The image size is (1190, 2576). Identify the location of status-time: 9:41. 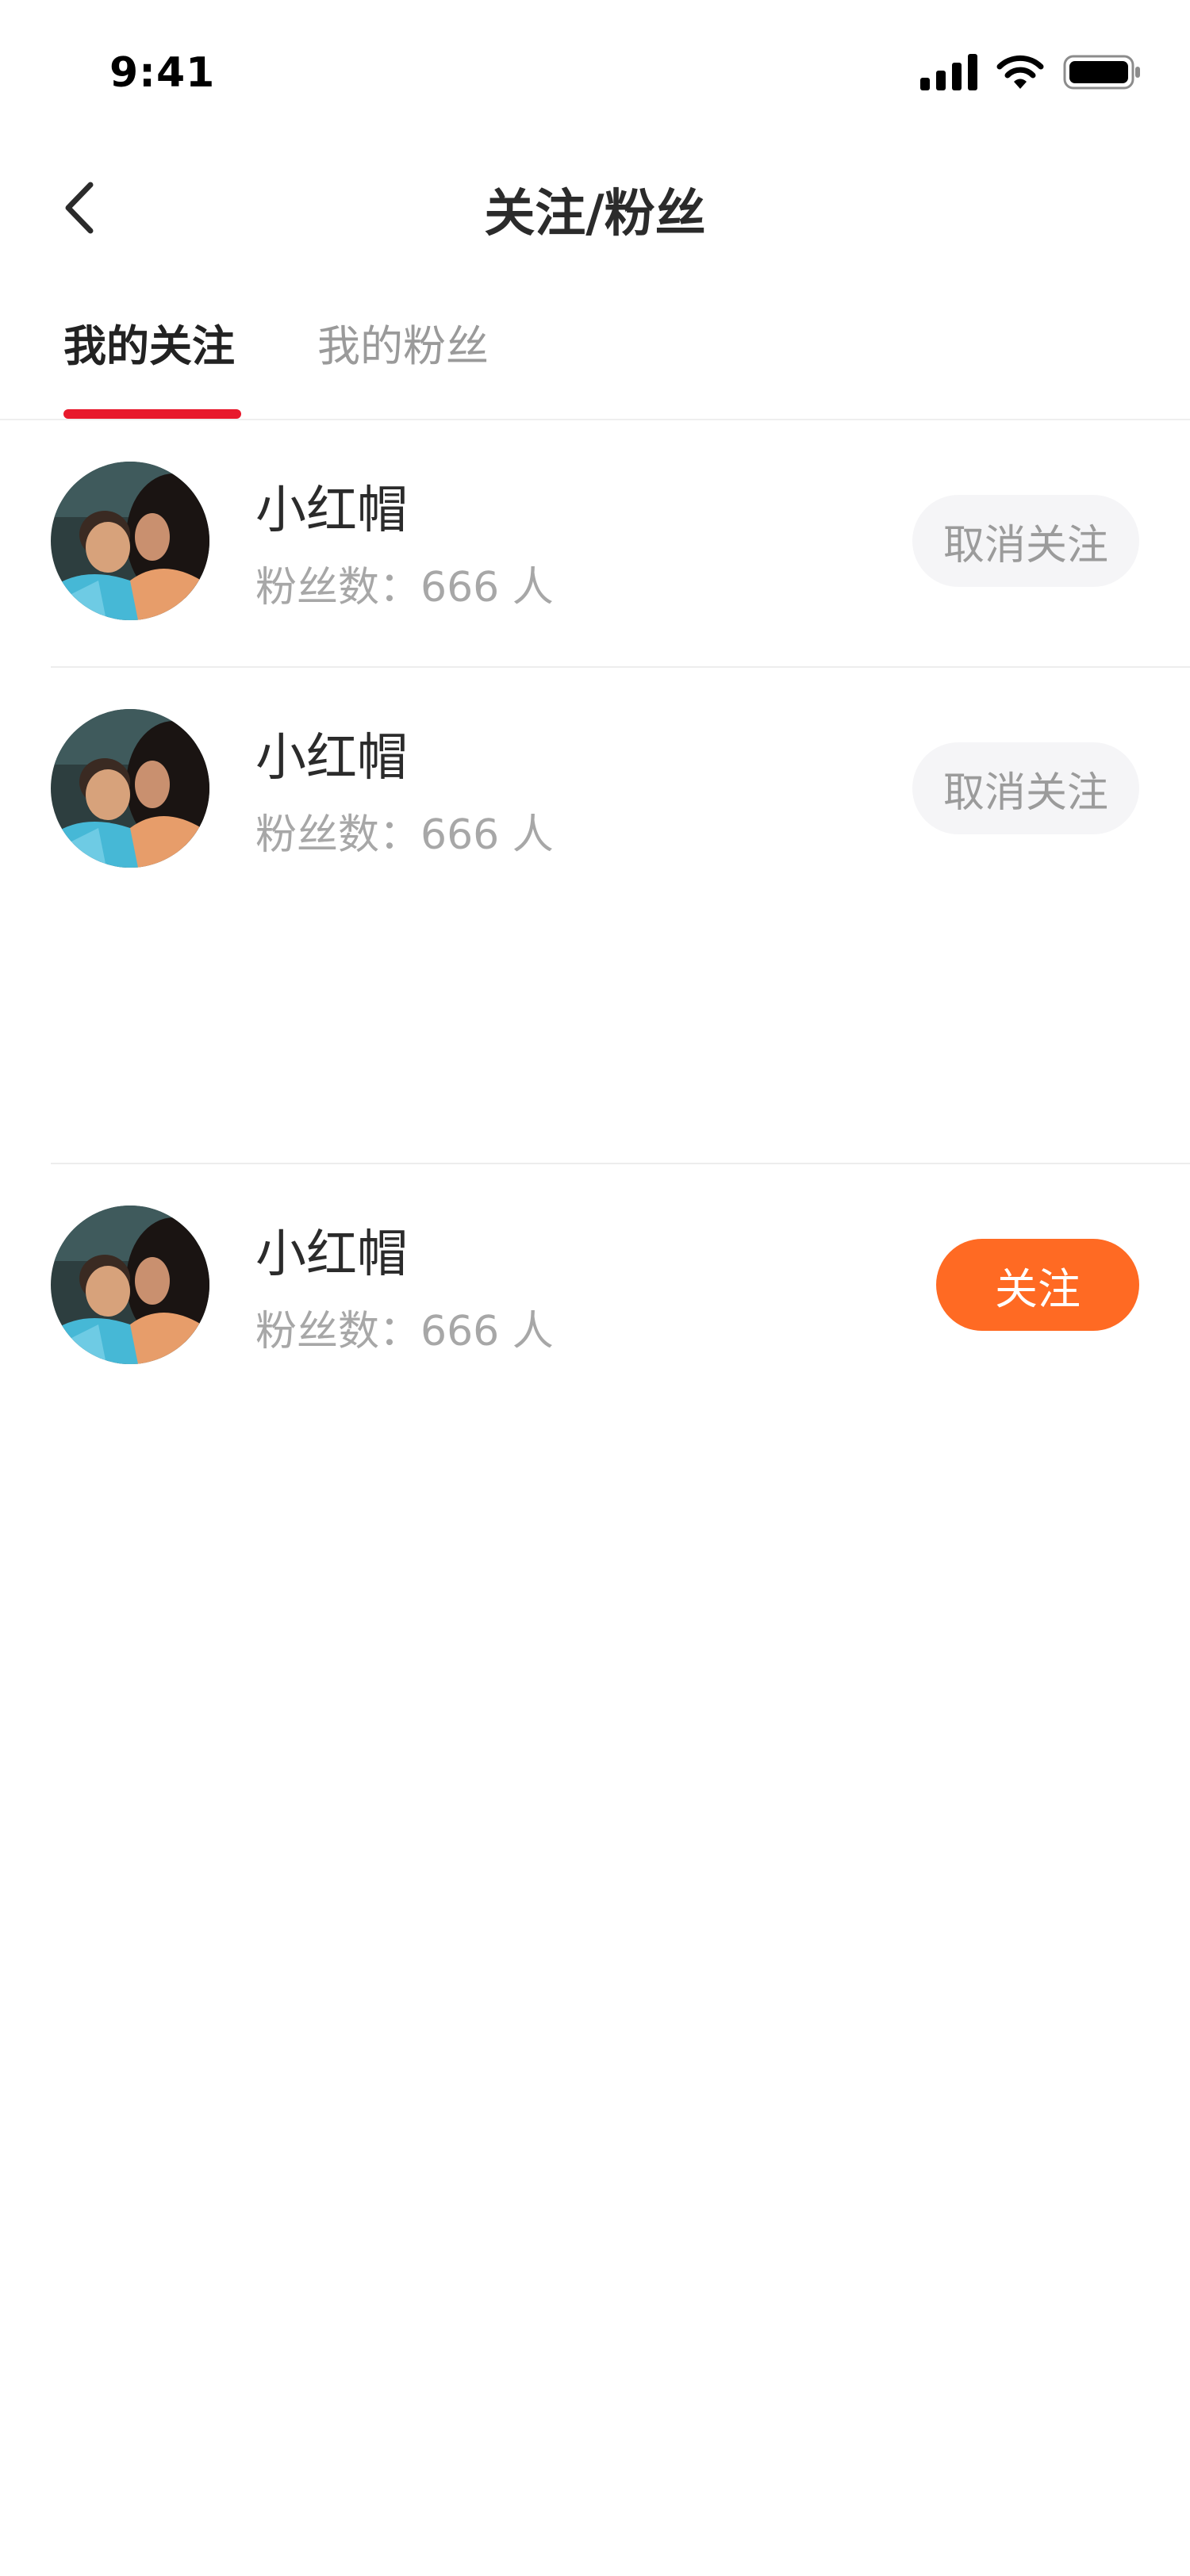
(162, 73).